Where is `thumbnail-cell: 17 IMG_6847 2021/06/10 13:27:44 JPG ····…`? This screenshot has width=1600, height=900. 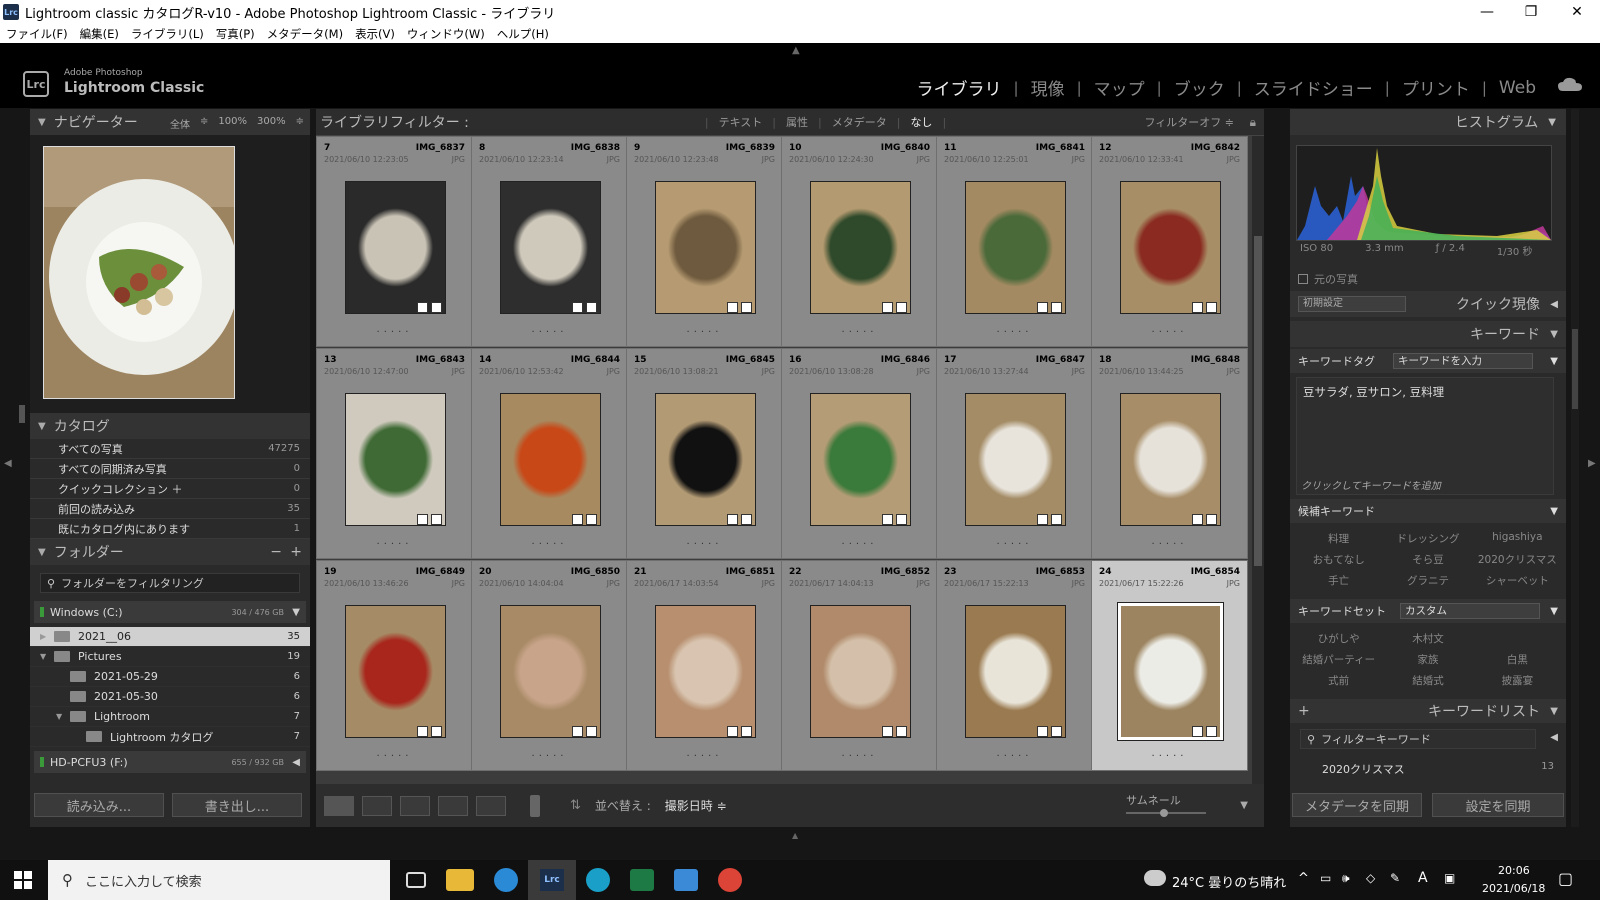 thumbnail-cell: 17 IMG_6847 2021/06/10 13:27:44 JPG ····… is located at coordinates (1014, 453).